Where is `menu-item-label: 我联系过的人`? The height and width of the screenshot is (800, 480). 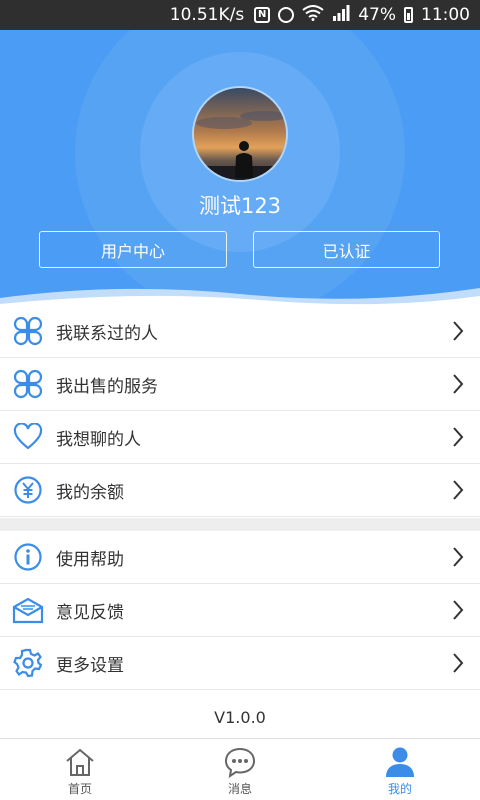
menu-item-label: 我联系过的人 is located at coordinates (107, 333).